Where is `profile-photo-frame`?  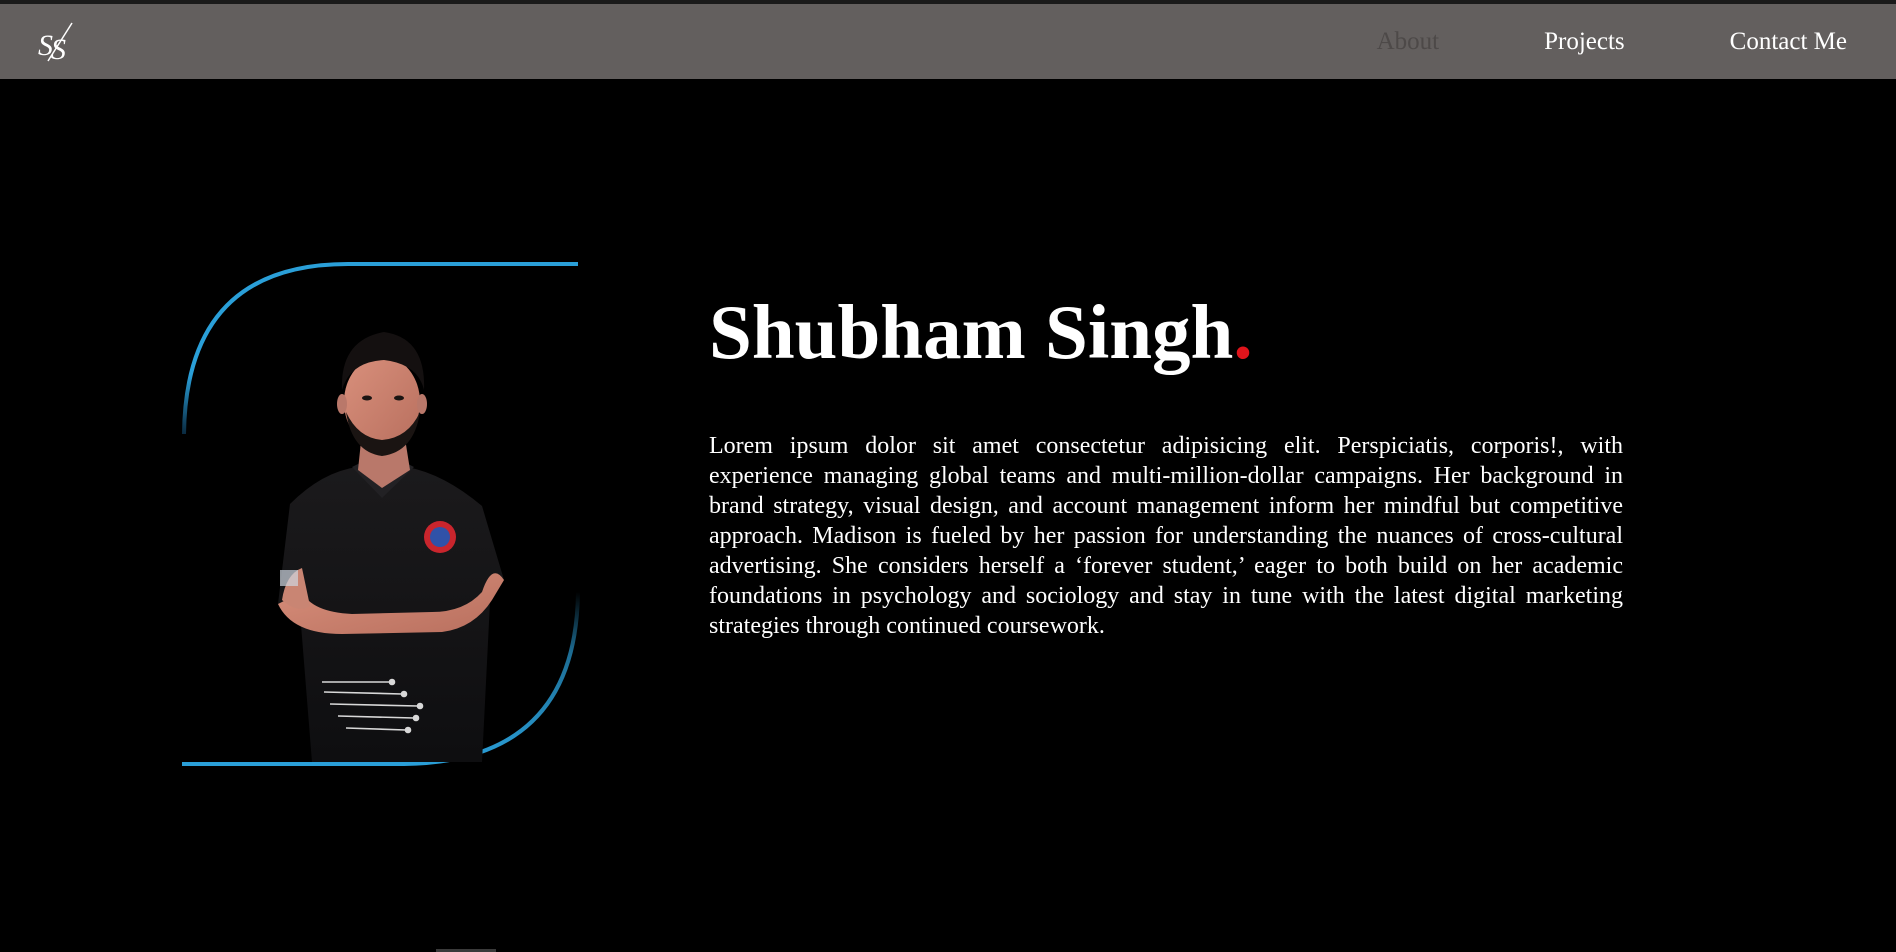 profile-photo-frame is located at coordinates (381, 514).